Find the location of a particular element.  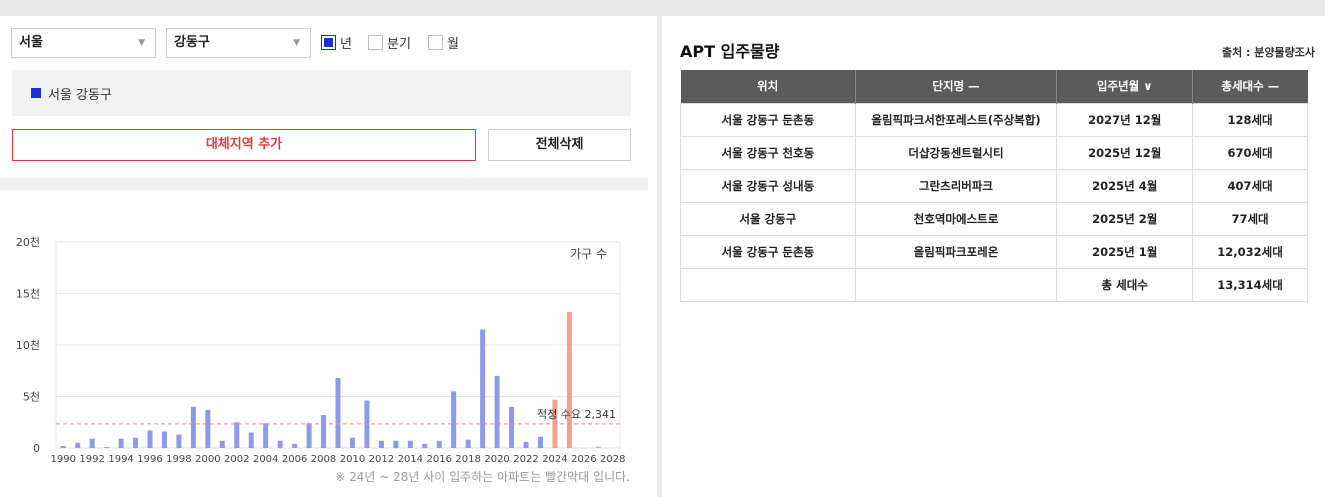

y-axis-label: 가구 수 is located at coordinates (588, 254).